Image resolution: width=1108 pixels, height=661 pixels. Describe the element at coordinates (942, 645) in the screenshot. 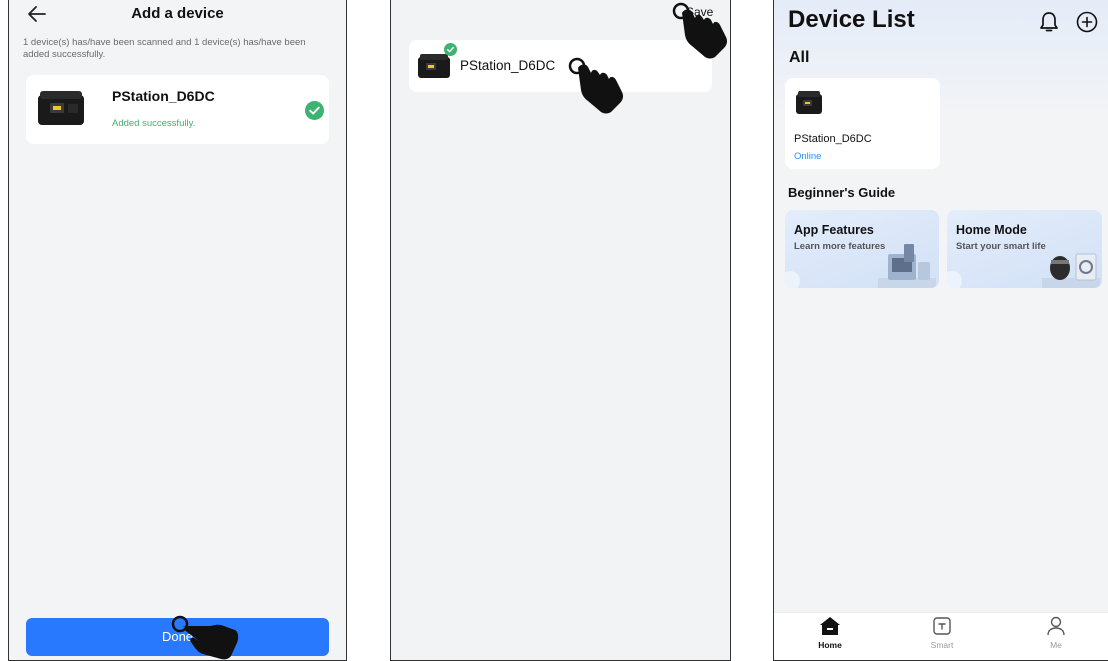

I see `tab-label: Smart` at that location.